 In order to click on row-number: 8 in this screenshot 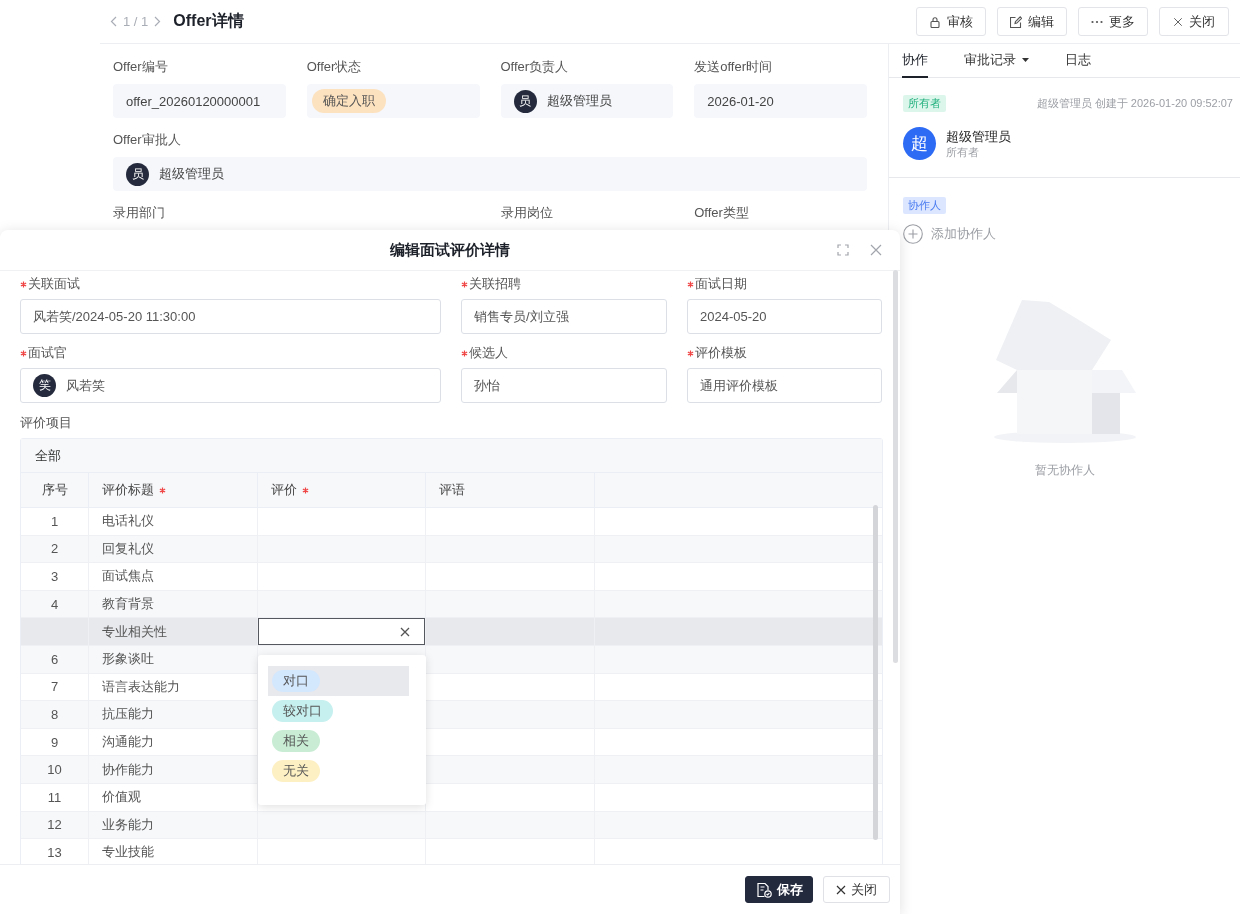, I will do `click(54, 714)`.